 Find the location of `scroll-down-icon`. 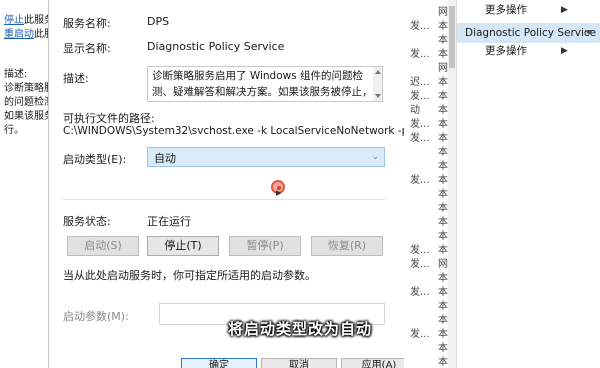

scroll-down-icon is located at coordinates (378, 96).